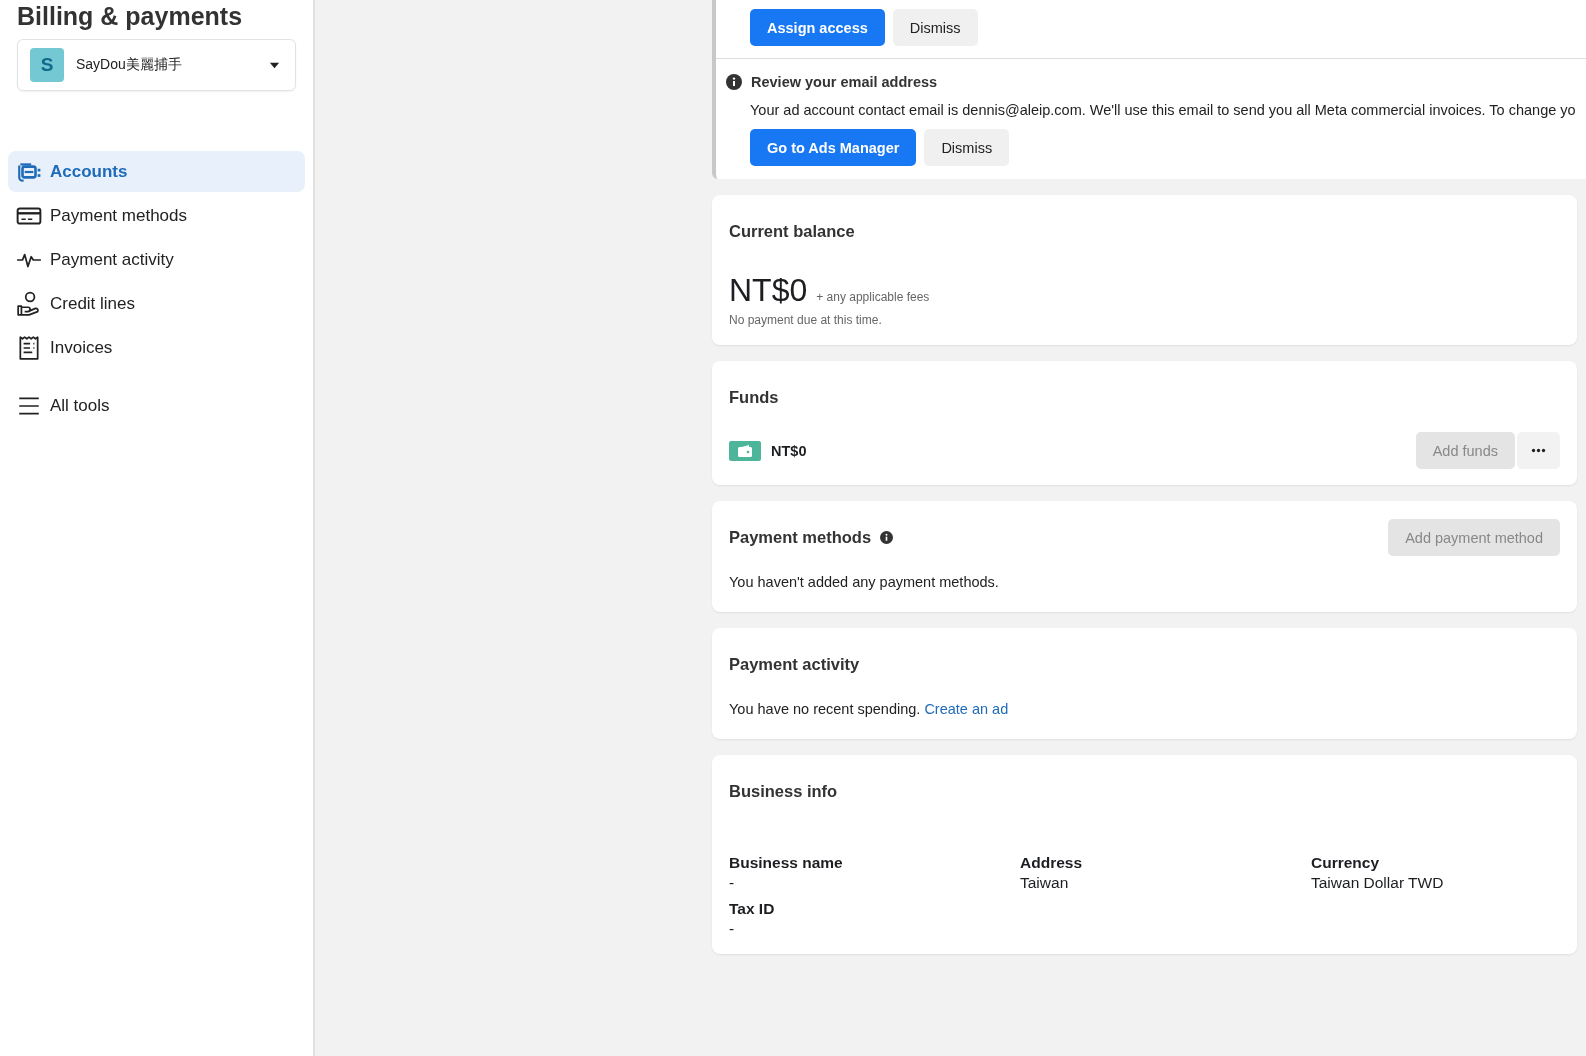  I want to click on nav-item: Credit lines, so click(156, 303).